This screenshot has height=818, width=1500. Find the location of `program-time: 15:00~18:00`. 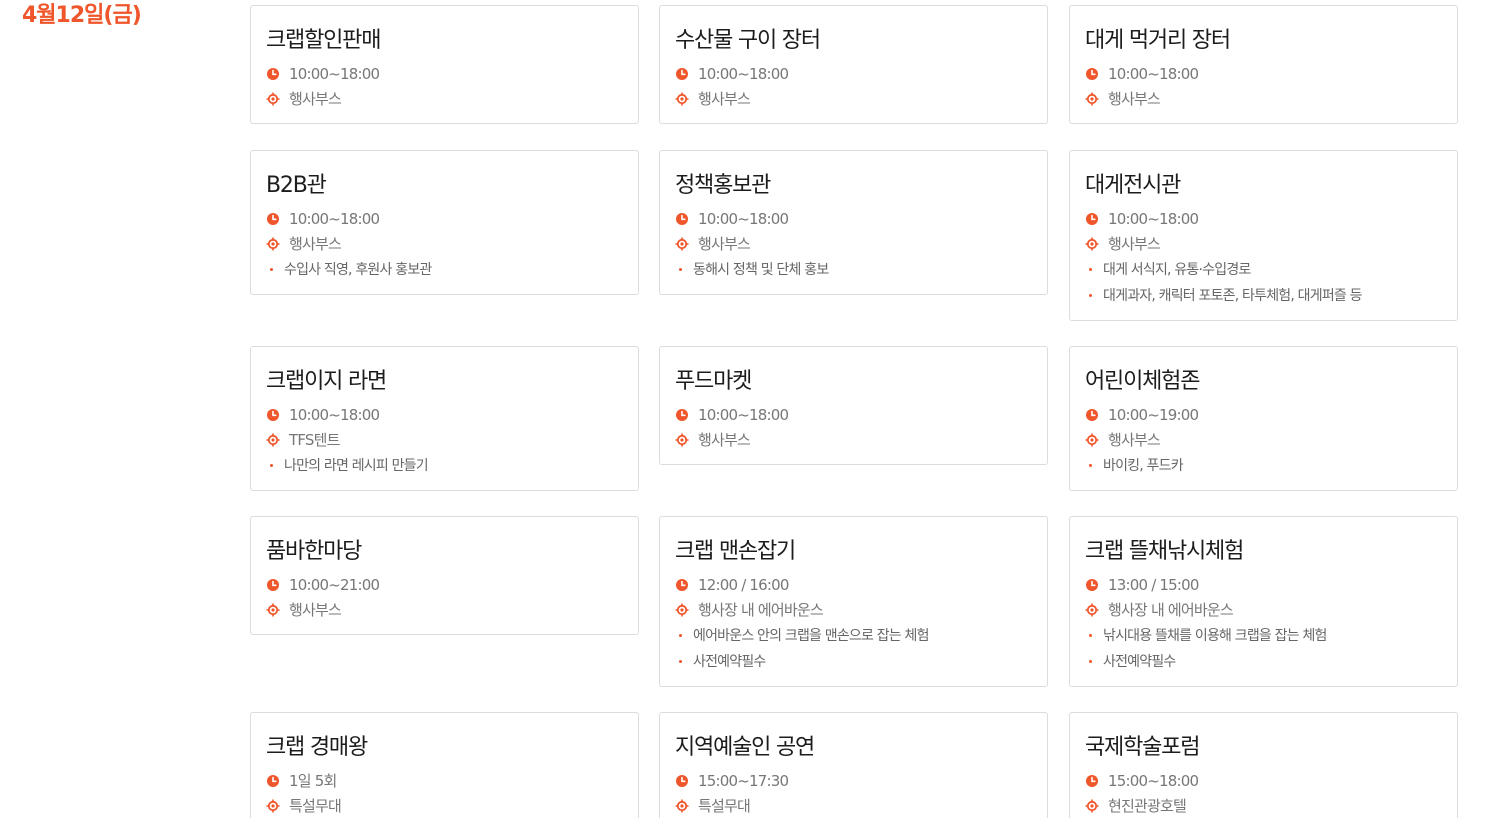

program-time: 15:00~18:00 is located at coordinates (1263, 780).